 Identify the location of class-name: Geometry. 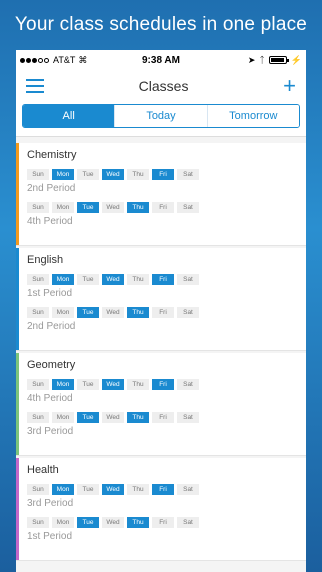
(51, 365).